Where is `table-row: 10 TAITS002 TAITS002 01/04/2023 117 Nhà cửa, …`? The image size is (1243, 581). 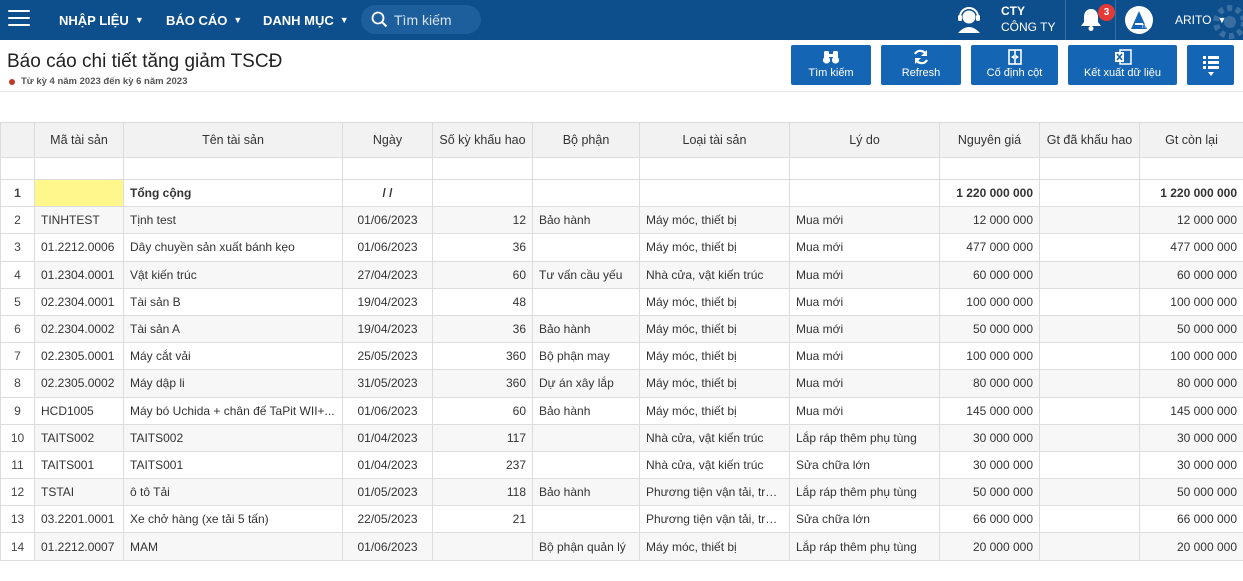 table-row: 10 TAITS002 TAITS002 01/04/2023 117 Nhà cửa, … is located at coordinates (621, 437).